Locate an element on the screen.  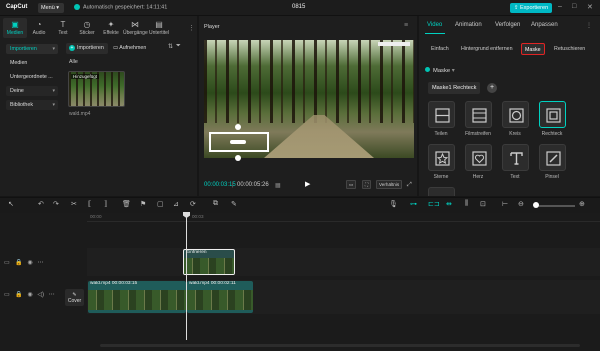
cover-button: ✎ Cover is located at coordinates (74, 297).